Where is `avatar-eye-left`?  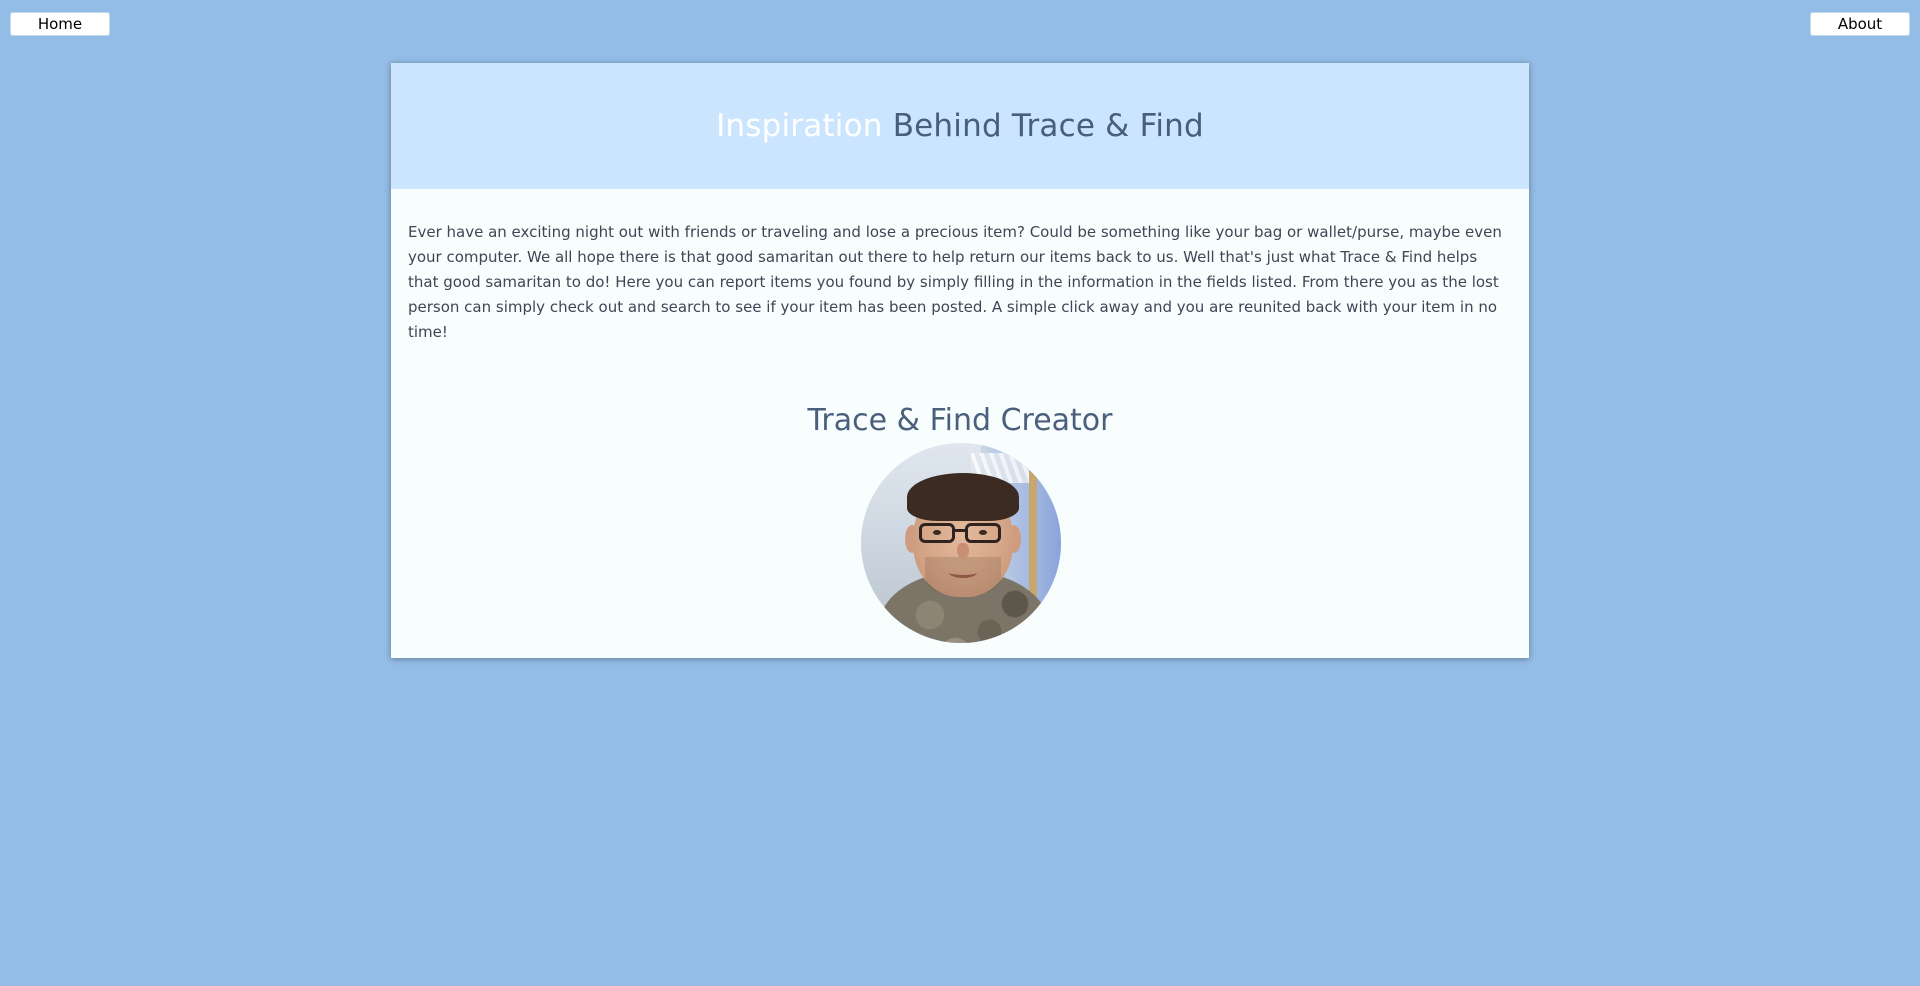 avatar-eye-left is located at coordinates (937, 532).